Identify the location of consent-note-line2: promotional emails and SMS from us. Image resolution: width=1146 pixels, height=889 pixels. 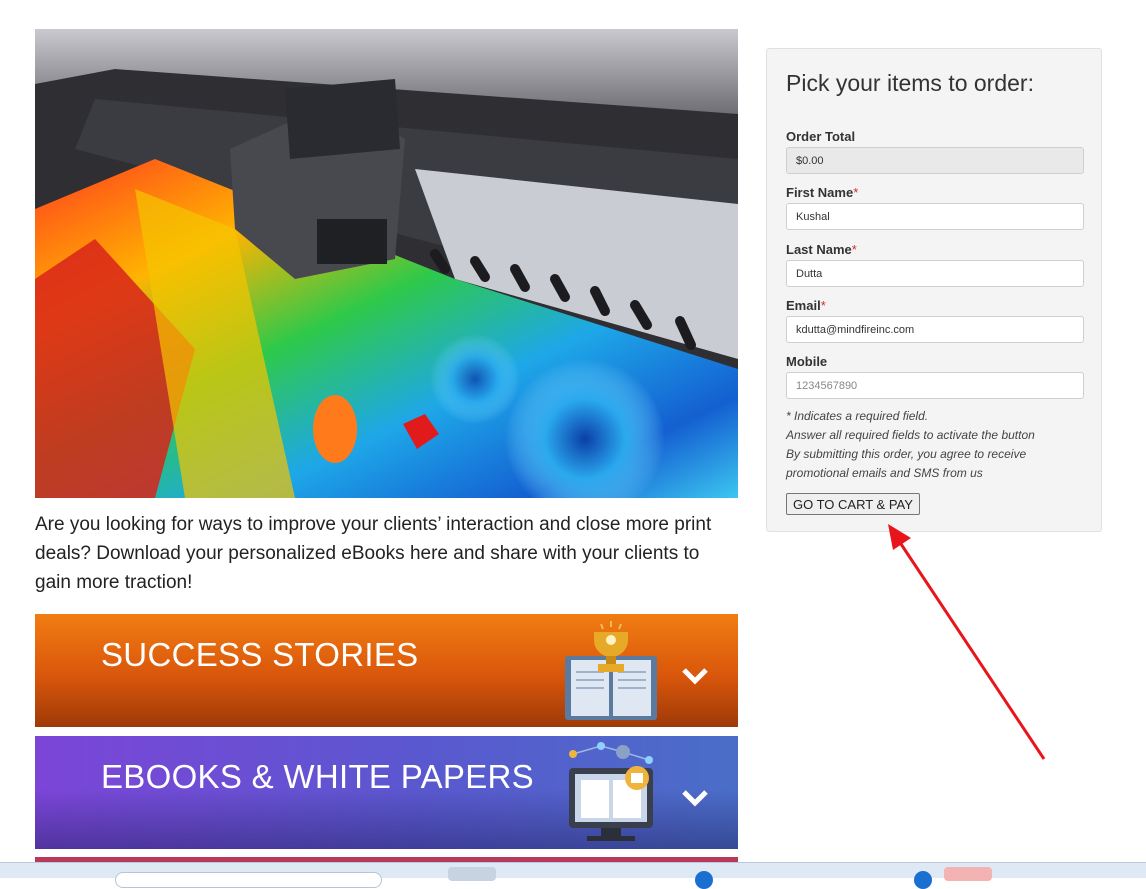
(884, 473).